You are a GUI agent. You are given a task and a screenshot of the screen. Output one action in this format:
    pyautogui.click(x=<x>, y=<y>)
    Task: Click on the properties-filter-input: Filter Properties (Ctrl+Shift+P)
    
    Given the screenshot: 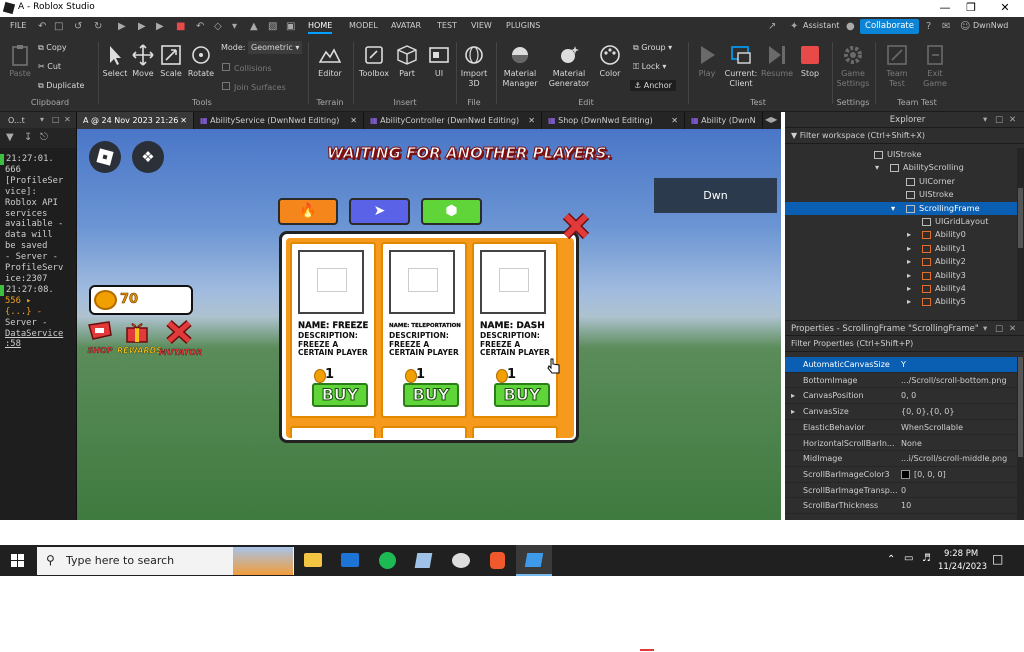 What is the action you would take?
    pyautogui.click(x=904, y=344)
    